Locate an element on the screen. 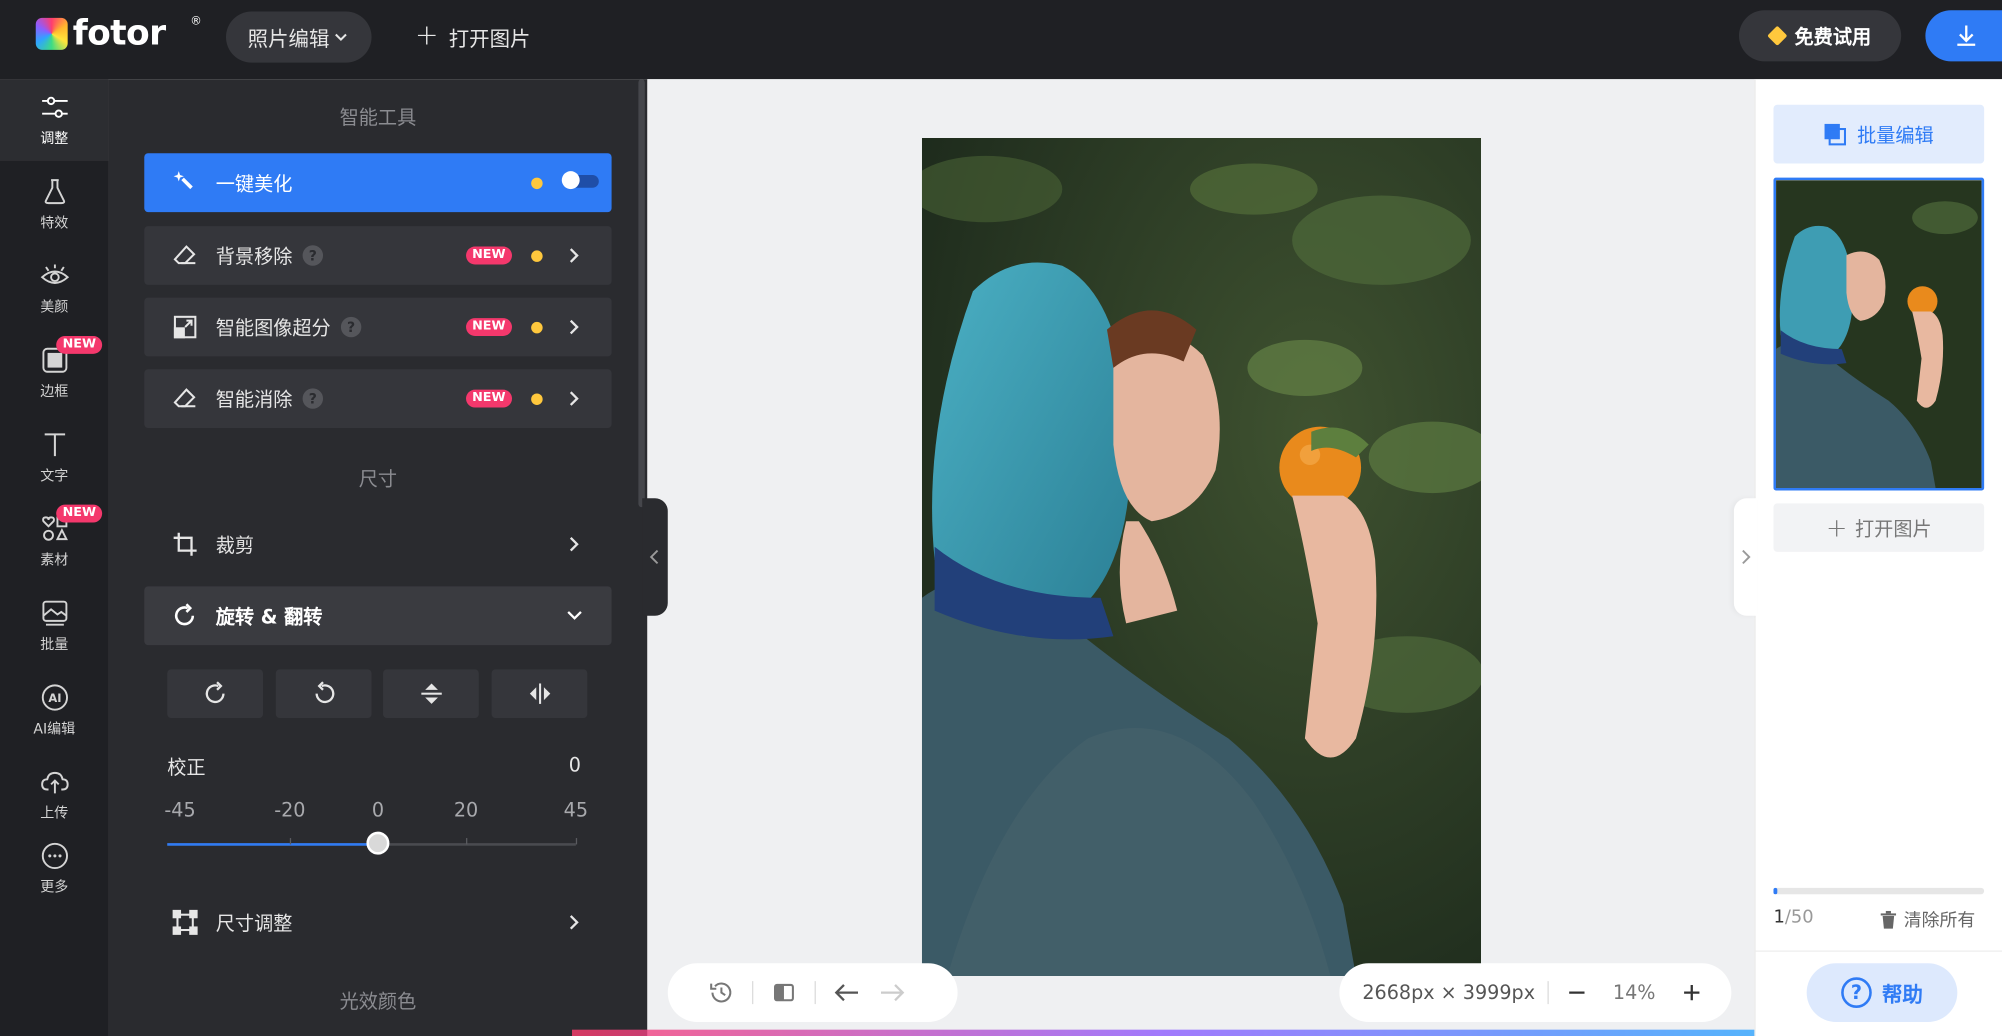  rail-label: 更多 is located at coordinates (54, 887).